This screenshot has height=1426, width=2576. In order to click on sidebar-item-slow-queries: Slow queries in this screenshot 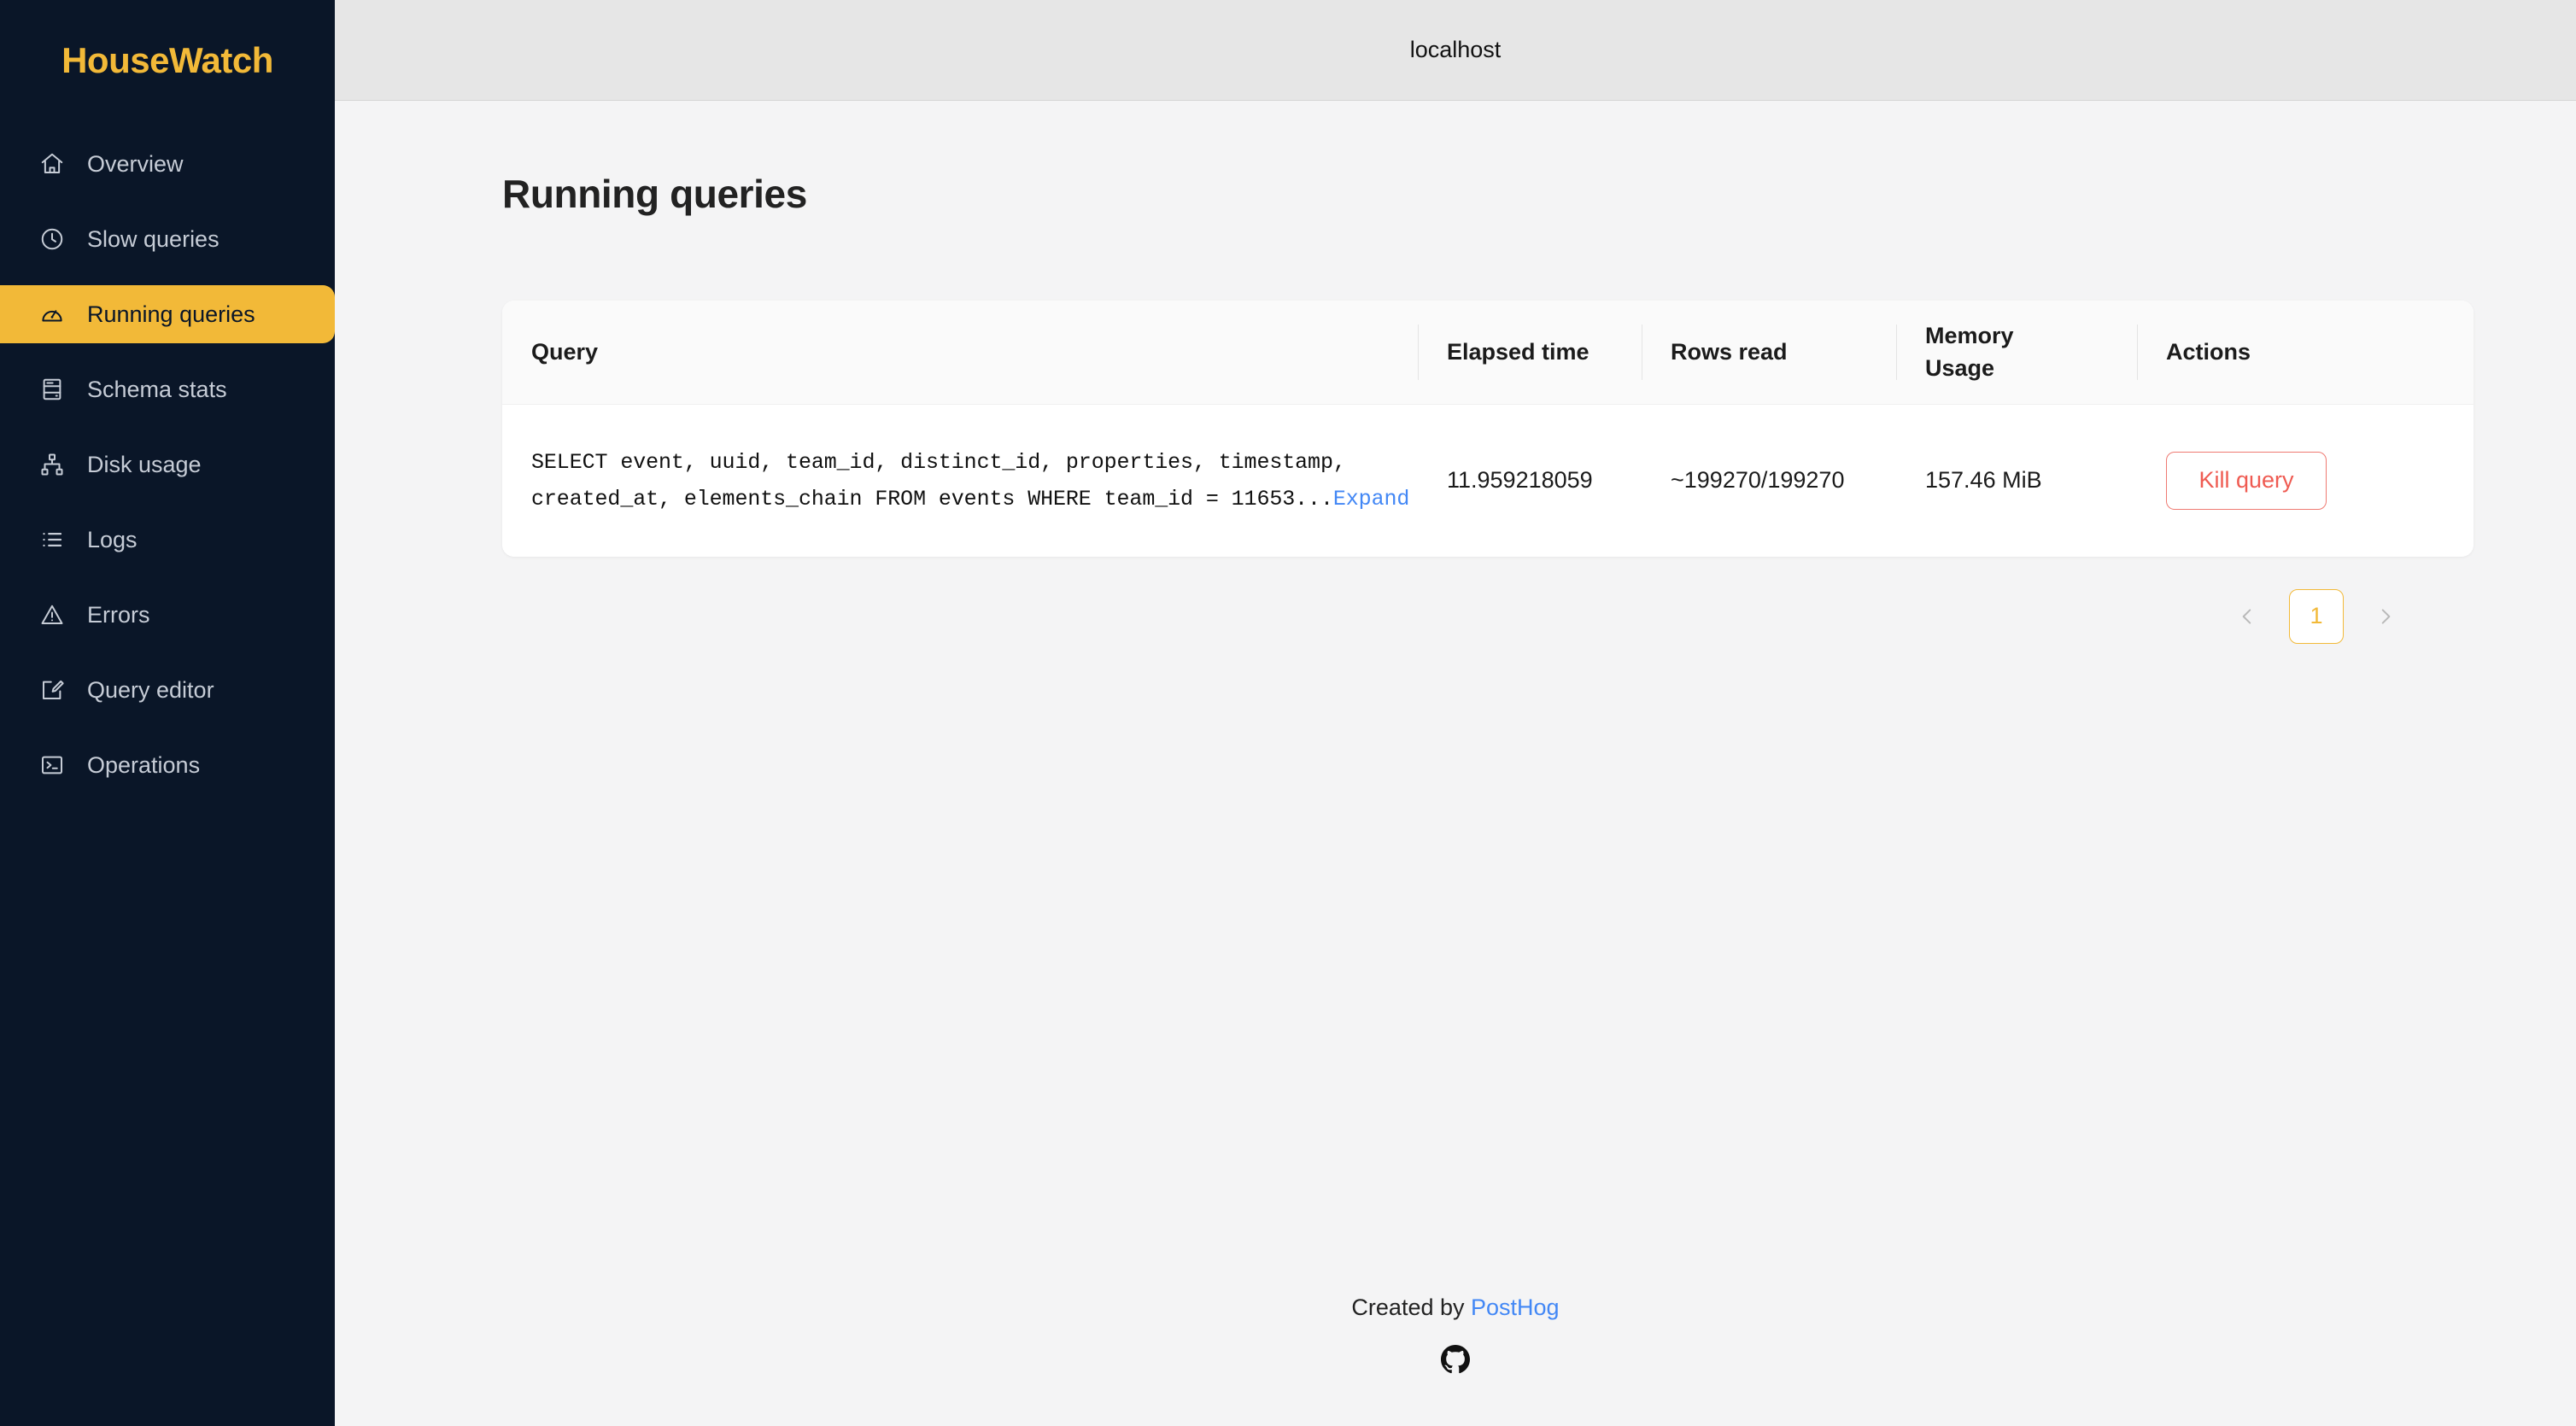, I will do `click(167, 239)`.